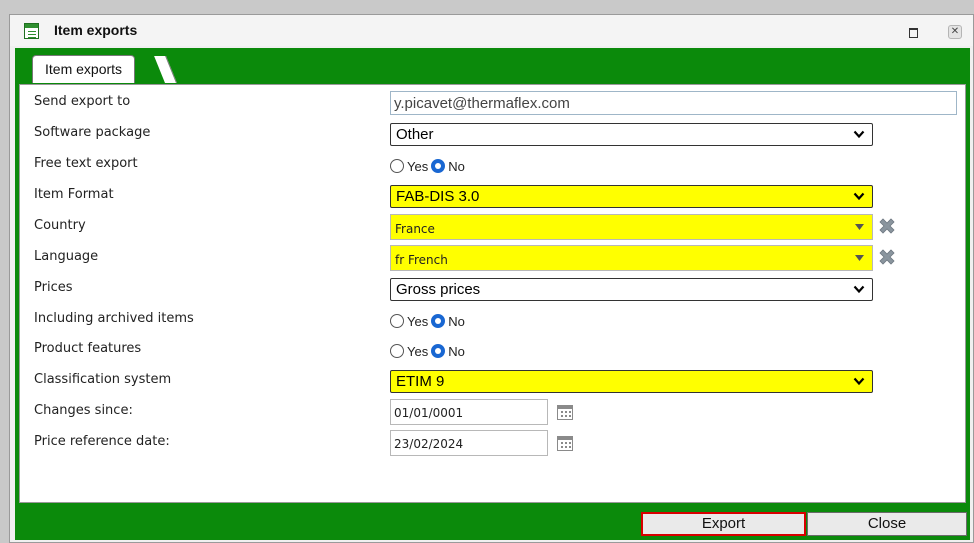 This screenshot has width=974, height=543. What do you see at coordinates (492, 349) in the screenshot?
I see `row-product-features: Product features Yes No` at bounding box center [492, 349].